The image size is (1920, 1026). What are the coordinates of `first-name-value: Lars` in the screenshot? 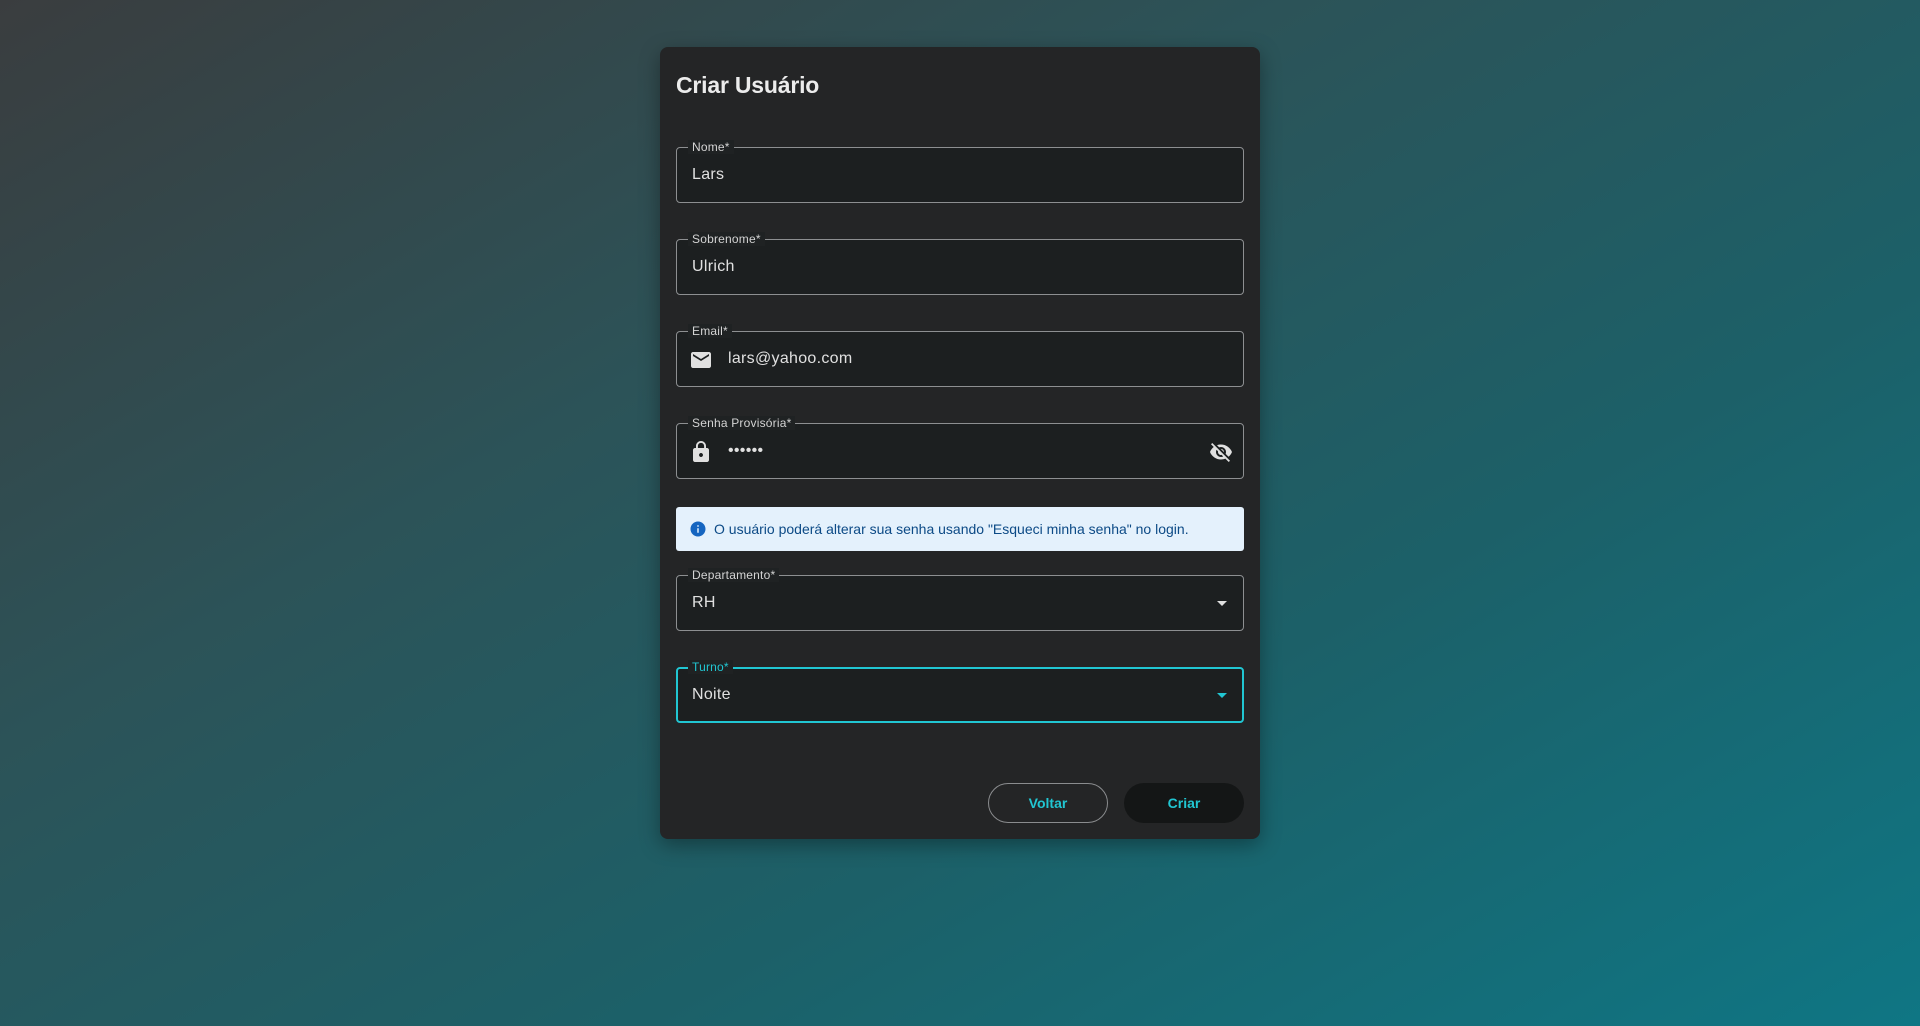 It's located at (708, 174).